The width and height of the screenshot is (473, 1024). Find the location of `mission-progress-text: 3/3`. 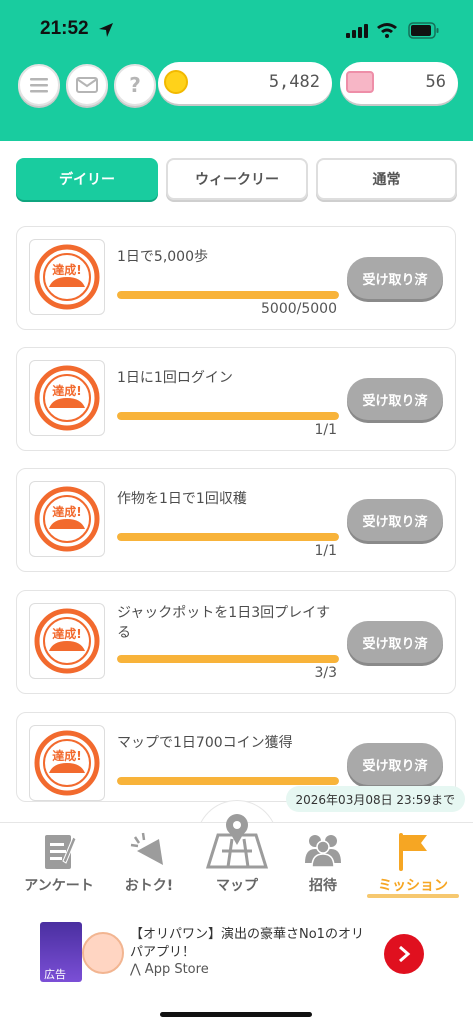

mission-progress-text: 3/3 is located at coordinates (325, 673).